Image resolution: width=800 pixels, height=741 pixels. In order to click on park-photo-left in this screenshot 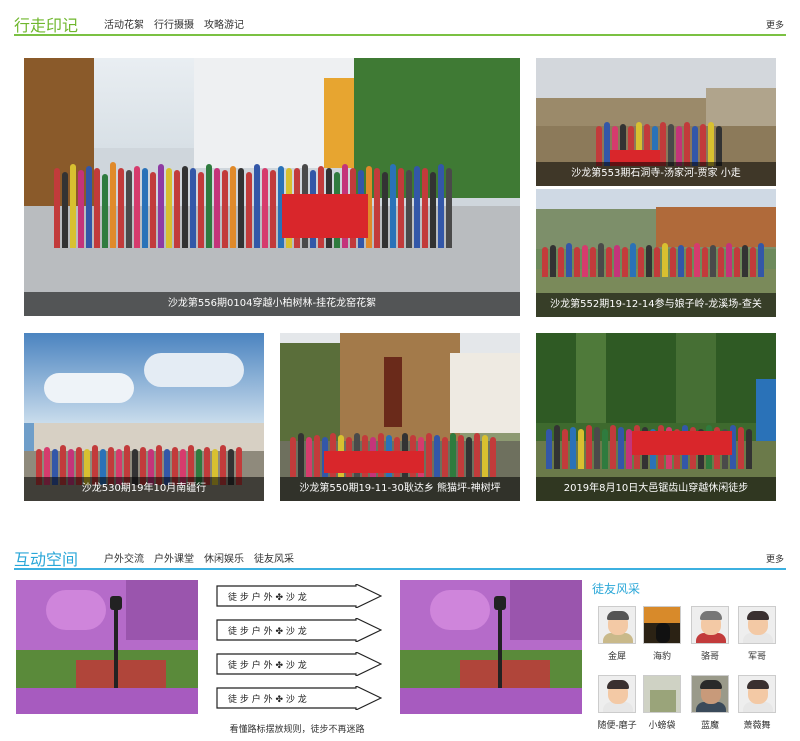, I will do `click(107, 647)`.